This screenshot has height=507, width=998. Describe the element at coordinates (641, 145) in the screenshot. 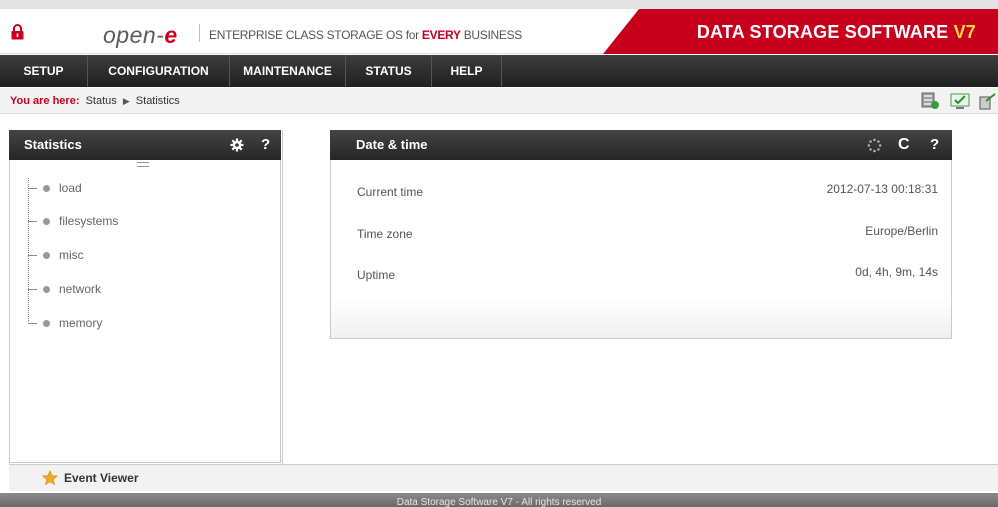

I see `datetime-panel-header: Date & time` at that location.